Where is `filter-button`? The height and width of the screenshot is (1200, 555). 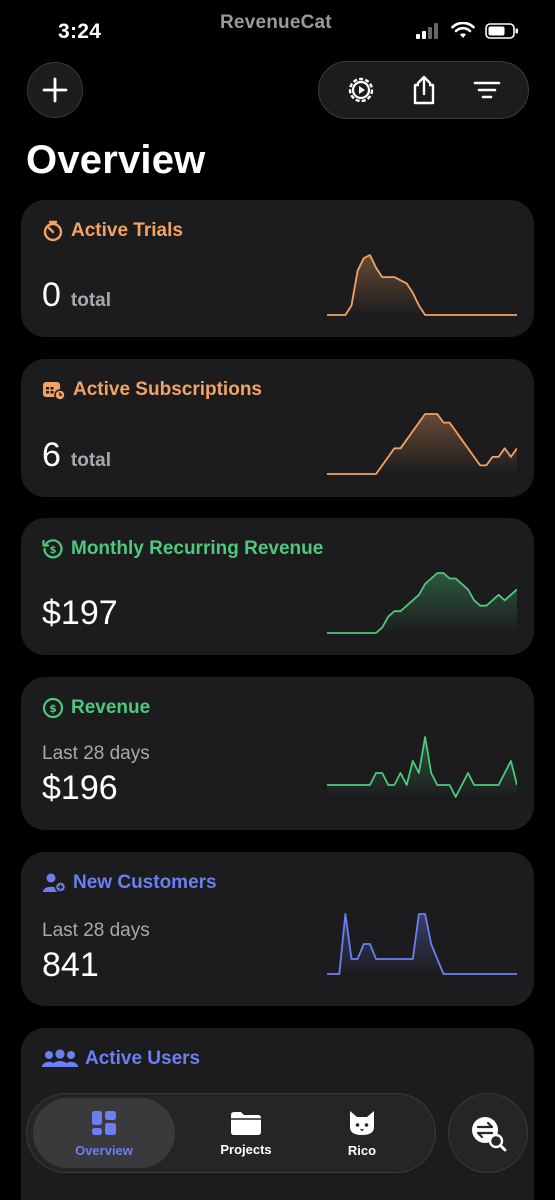 filter-button is located at coordinates (487, 90).